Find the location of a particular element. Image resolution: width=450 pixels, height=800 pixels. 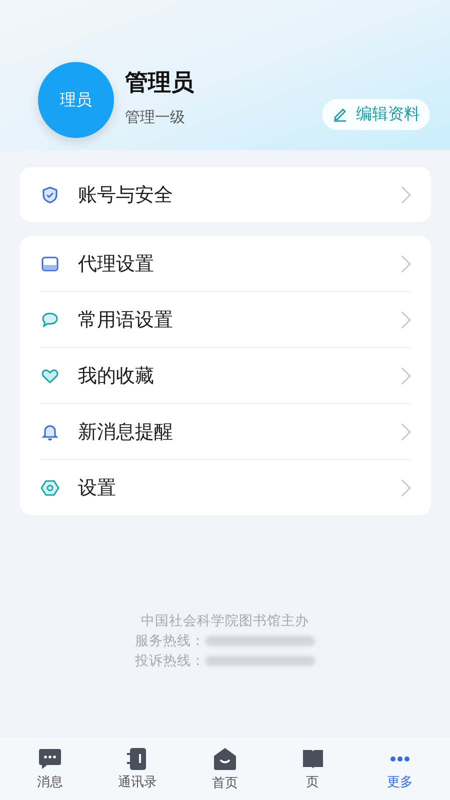

shield-icon is located at coordinates (50, 195).